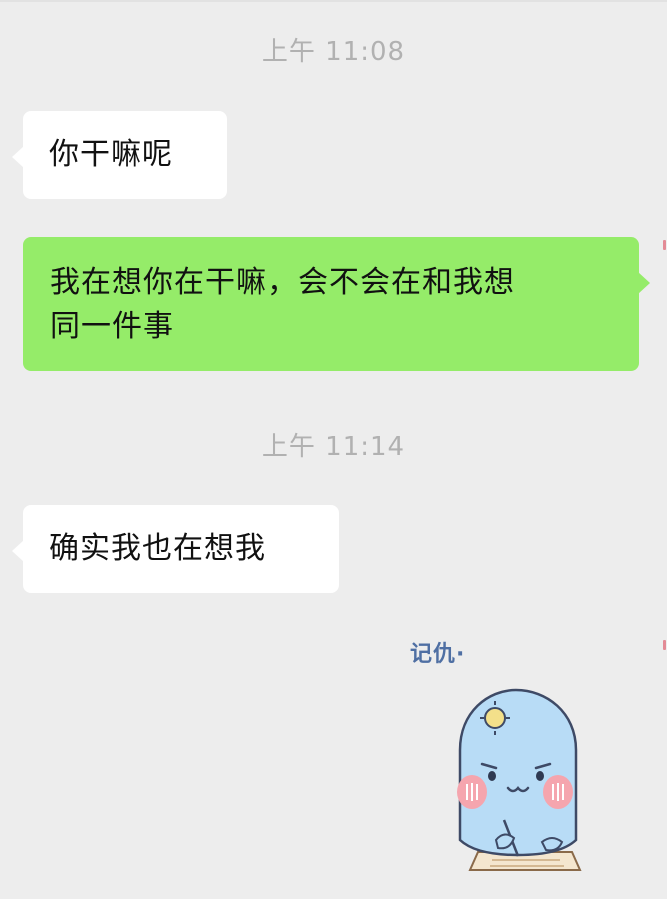 The width and height of the screenshot is (667, 899). What do you see at coordinates (282, 282) in the screenshot?
I see `message-text-line: 我在想你在干嘛，会不会在和我想` at bounding box center [282, 282].